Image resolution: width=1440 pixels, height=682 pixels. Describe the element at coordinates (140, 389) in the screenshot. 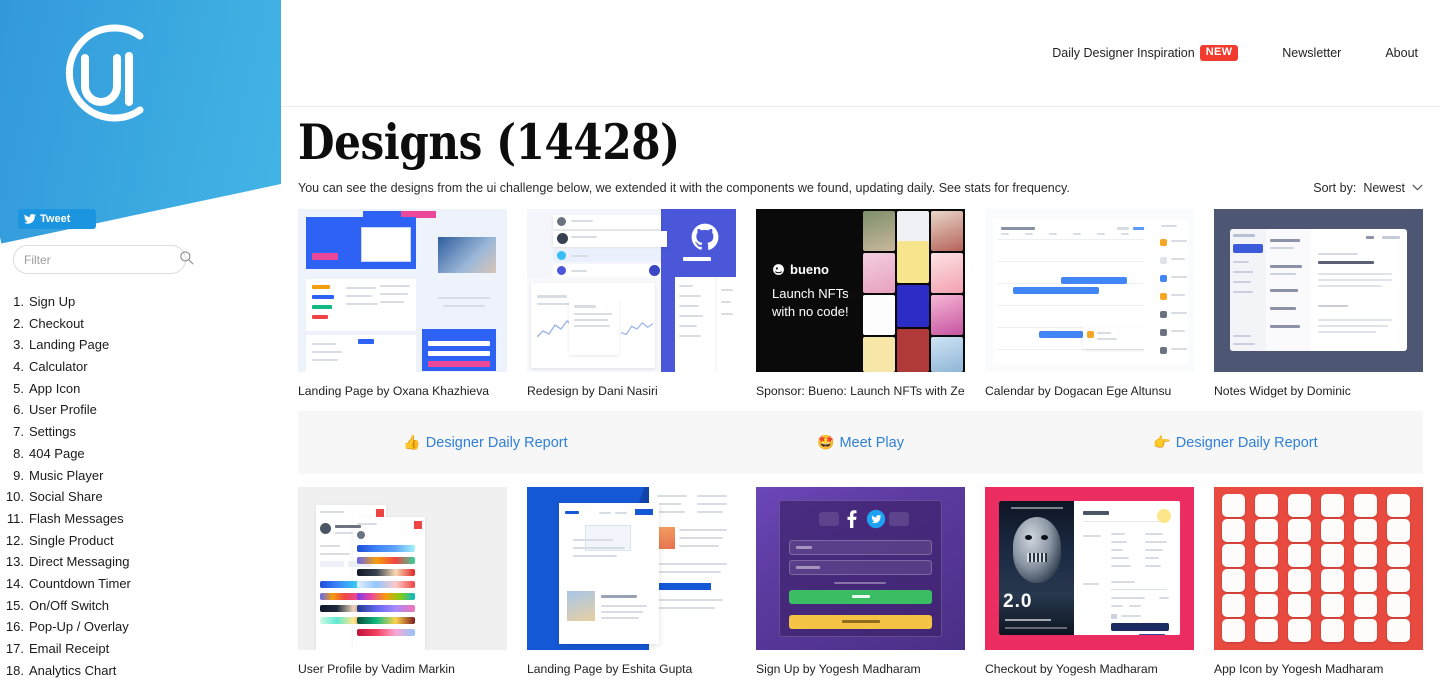

I see `sidebar-item-app-icon: 5. App Icon` at that location.